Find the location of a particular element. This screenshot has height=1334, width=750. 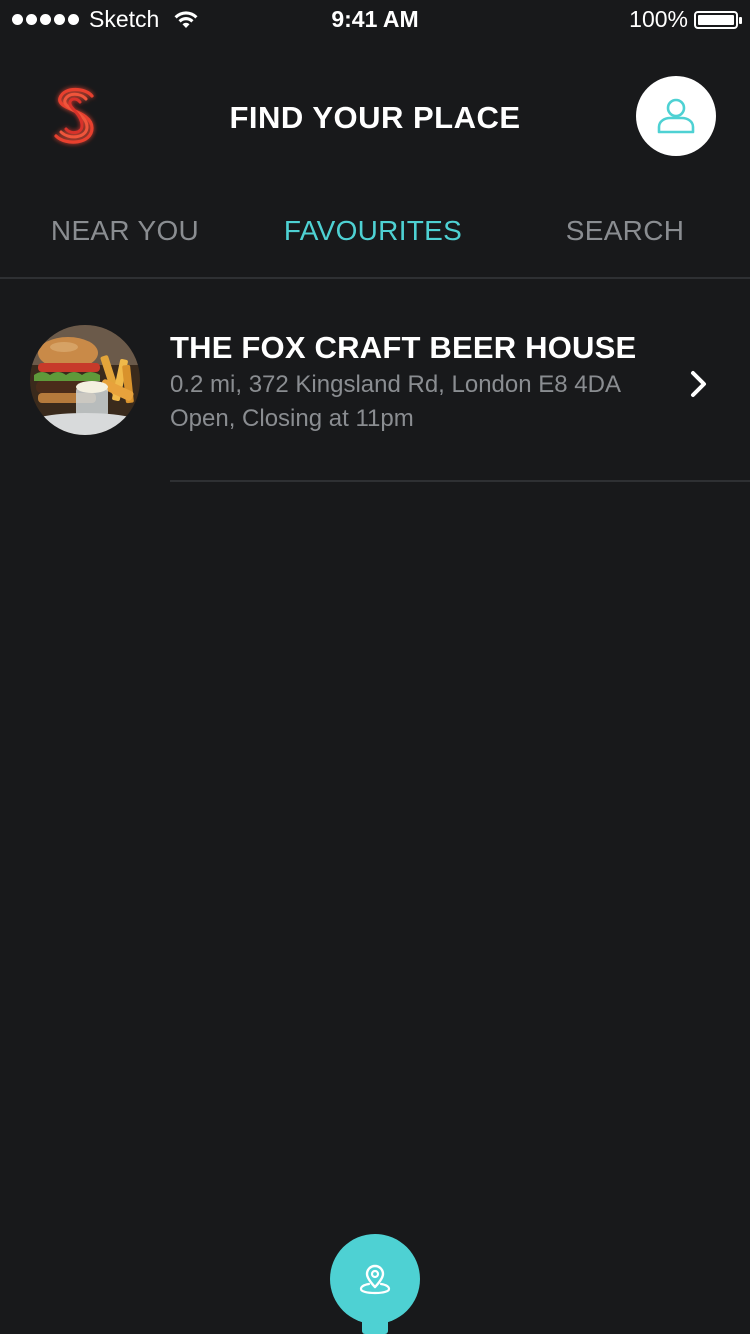

chevron-right-icon is located at coordinates (699, 384).